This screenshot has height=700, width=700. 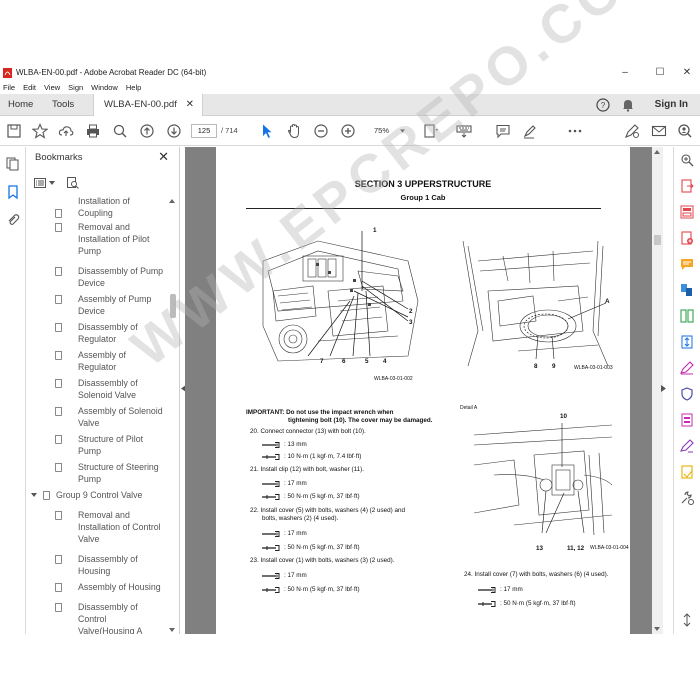 What do you see at coordinates (687, 342) in the screenshot?
I see `compress-pdf-icon` at bounding box center [687, 342].